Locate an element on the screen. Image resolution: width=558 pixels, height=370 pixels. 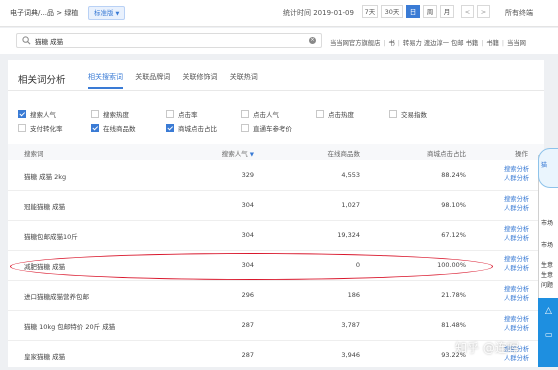
metric-label: 点击热度 is located at coordinates (341, 115).